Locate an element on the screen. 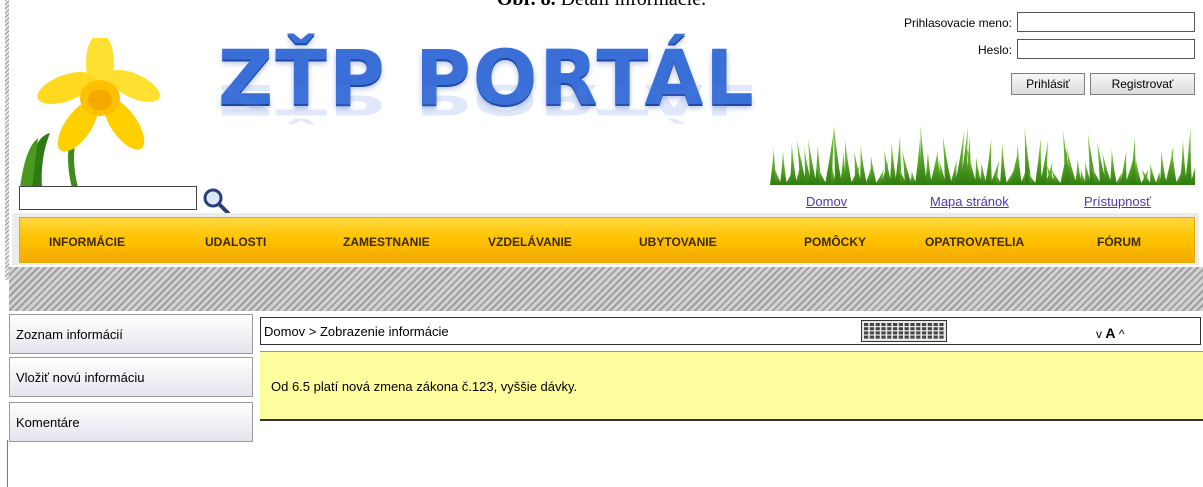 The width and height of the screenshot is (1203, 487). nav-item-vzdelavanie: VZDELÁVANIE is located at coordinates (530, 242).